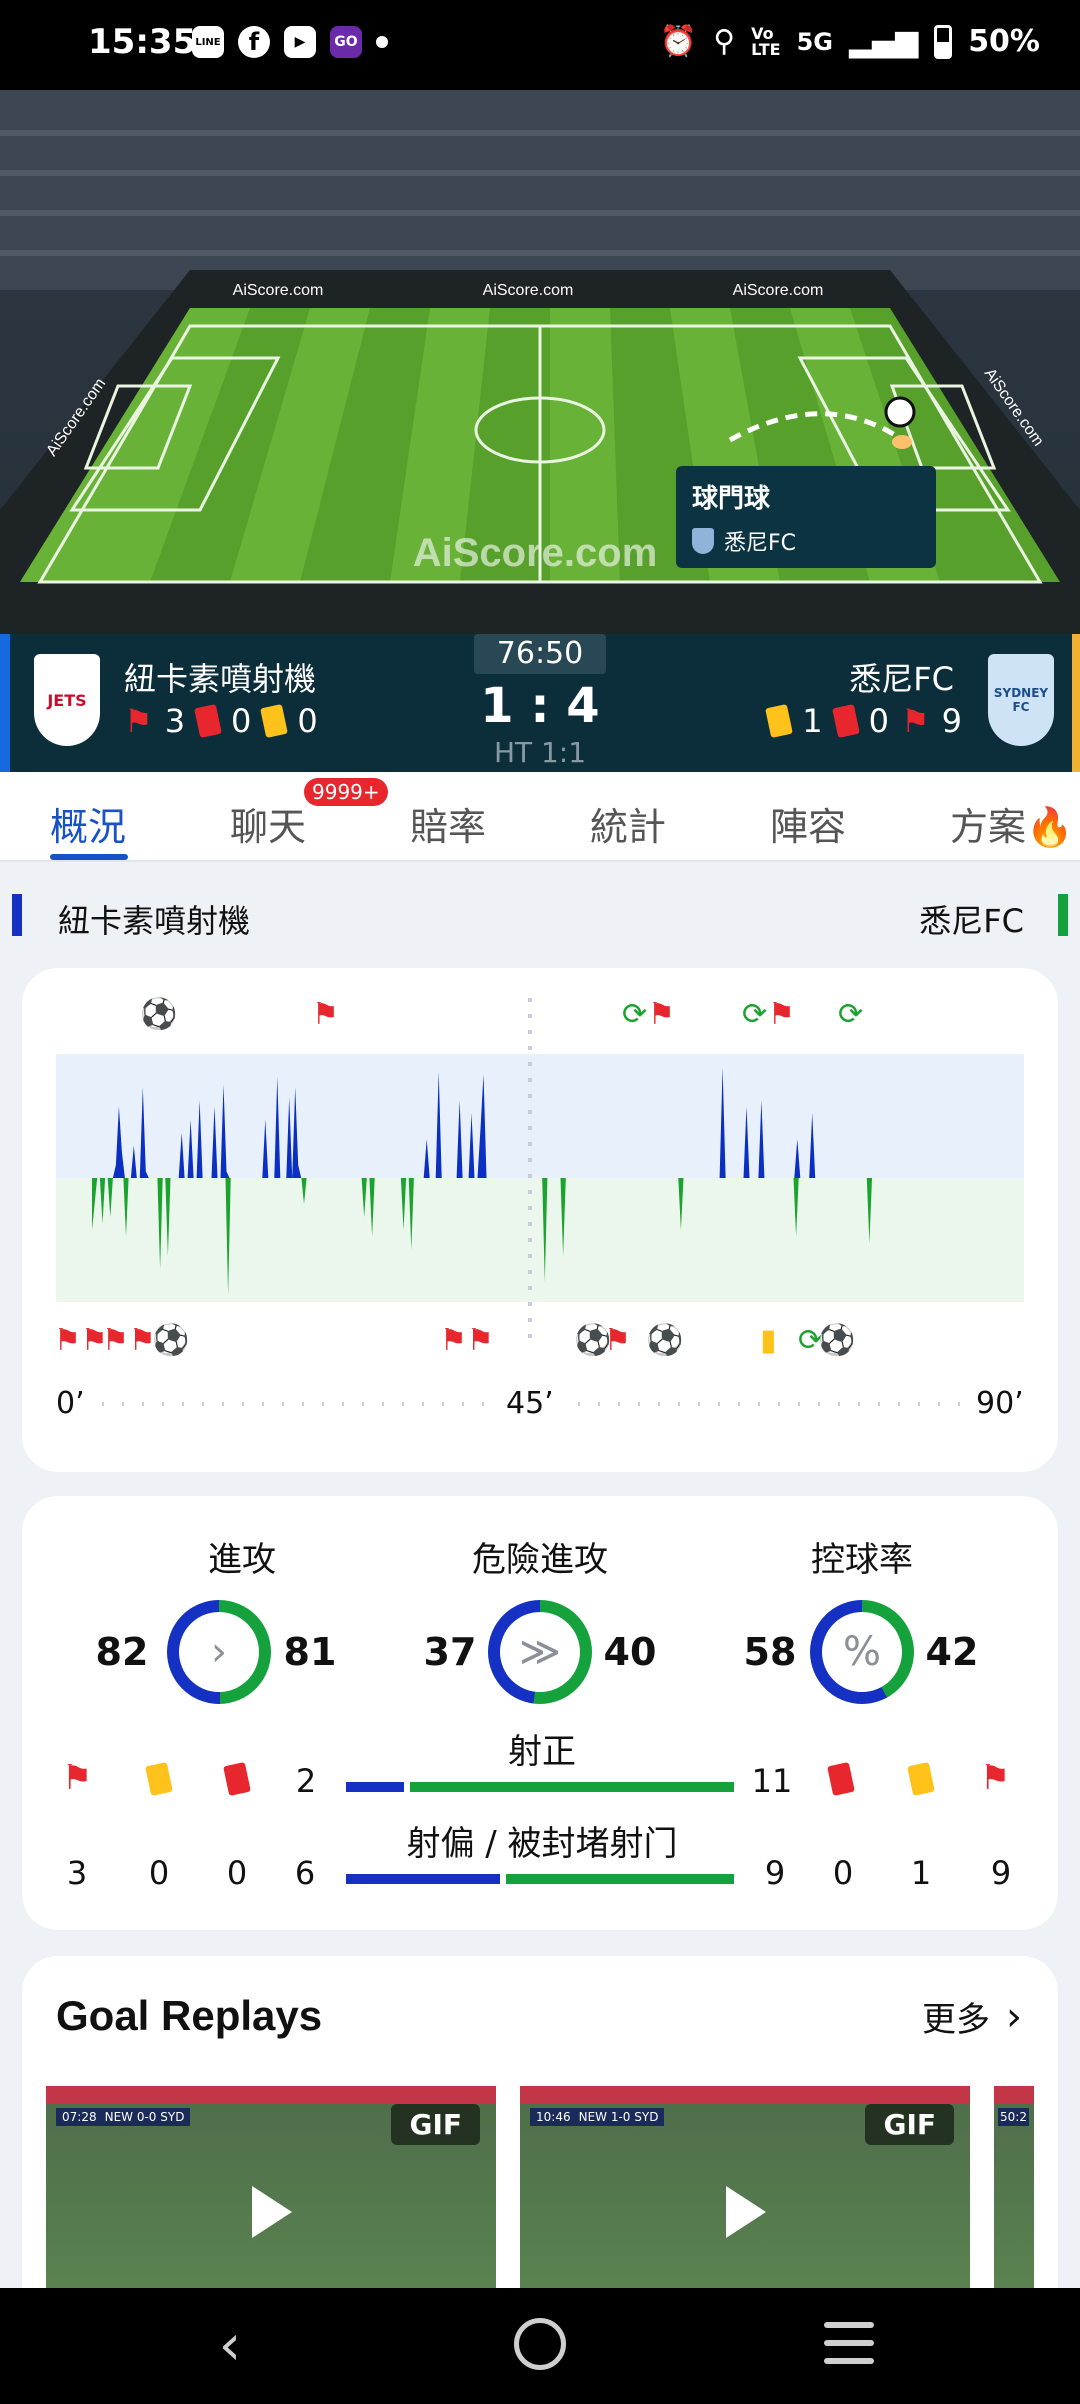 Image resolution: width=1080 pixels, height=2404 pixels. What do you see at coordinates (450, 1652) in the screenshot?
I see `home-dangerous-attacks: 37` at bounding box center [450, 1652].